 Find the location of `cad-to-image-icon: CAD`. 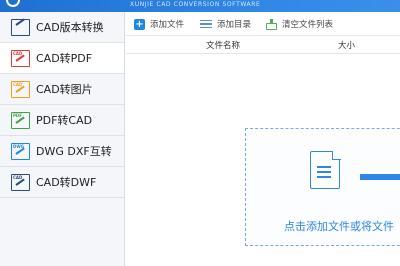

cad-to-image-icon: CAD is located at coordinates (20, 89).